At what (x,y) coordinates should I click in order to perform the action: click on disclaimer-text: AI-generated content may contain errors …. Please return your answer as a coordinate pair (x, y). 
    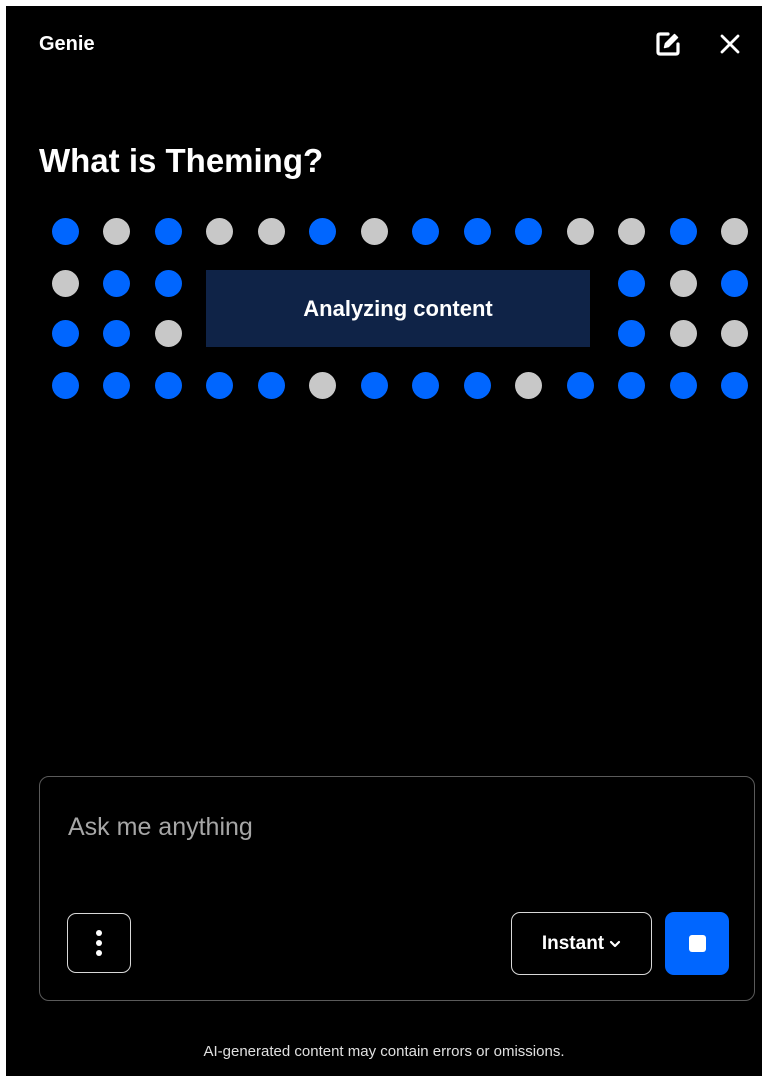
    Looking at the image, I should click on (384, 1051).